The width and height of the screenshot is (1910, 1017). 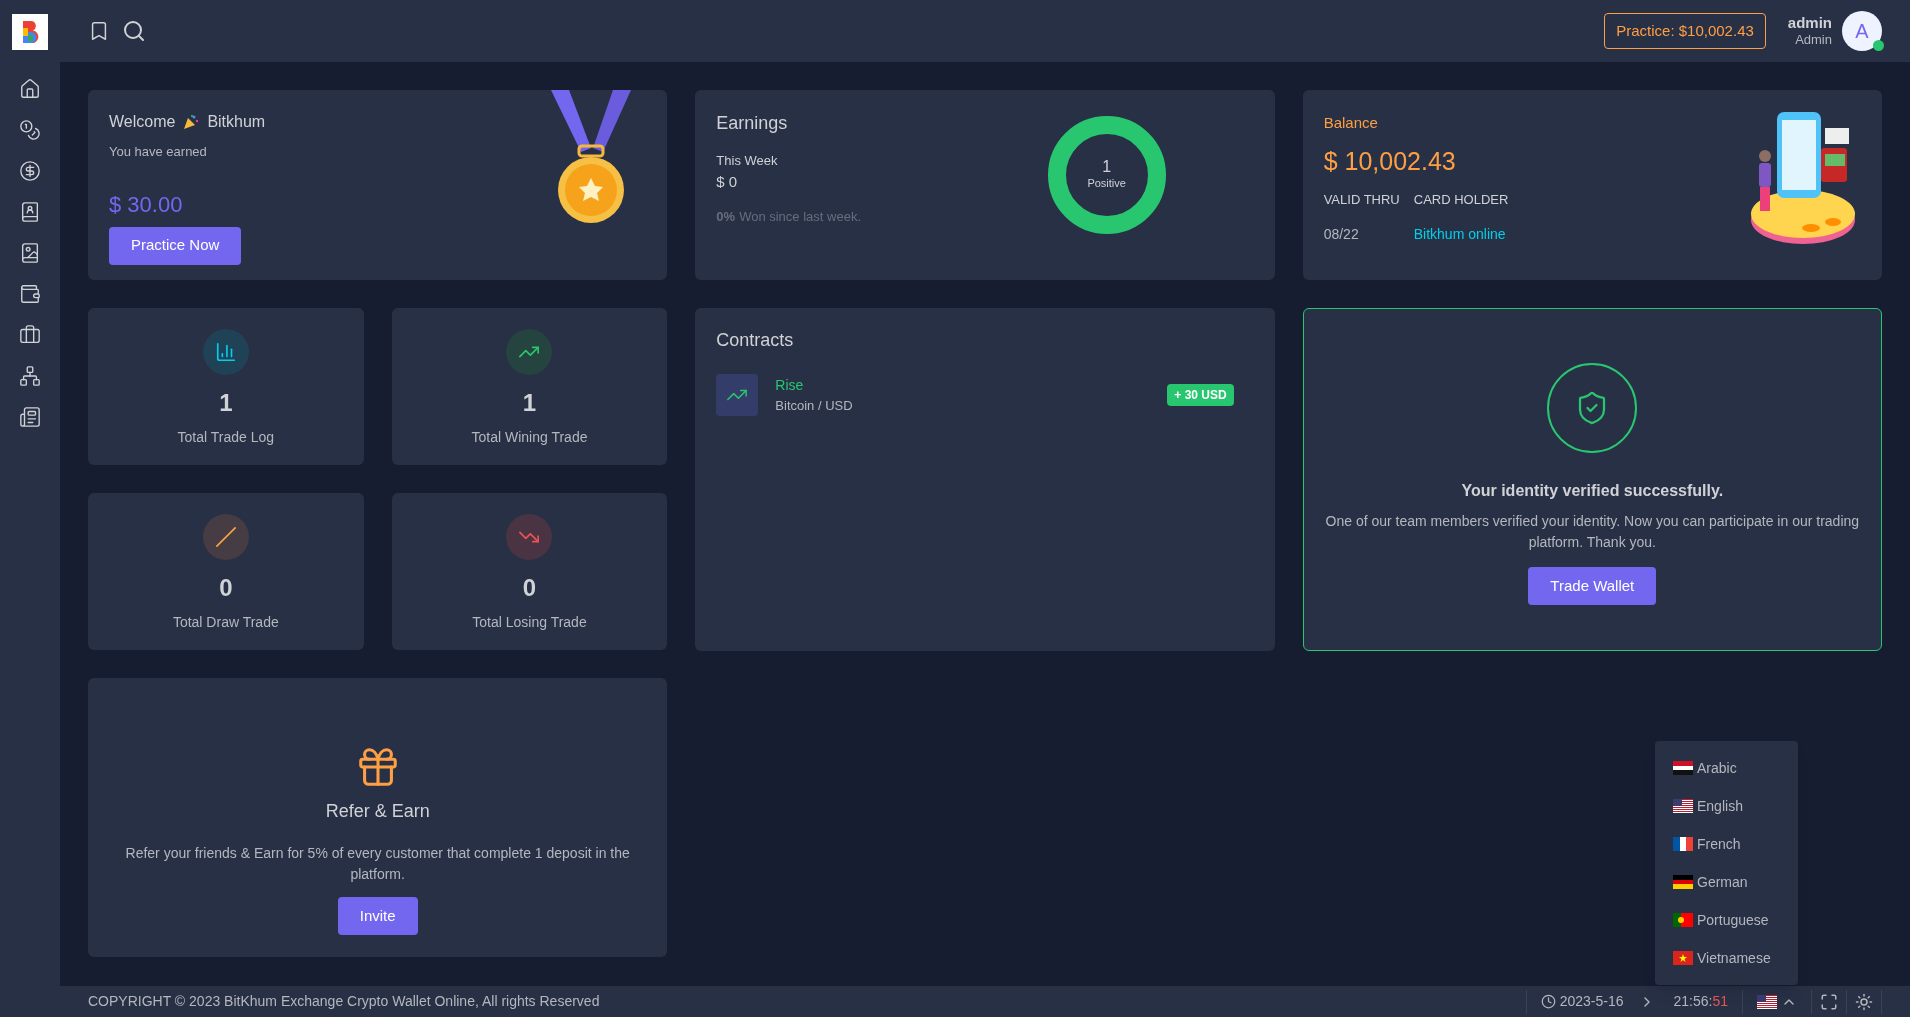 I want to click on user-first-name: Bitkhum, so click(x=236, y=122).